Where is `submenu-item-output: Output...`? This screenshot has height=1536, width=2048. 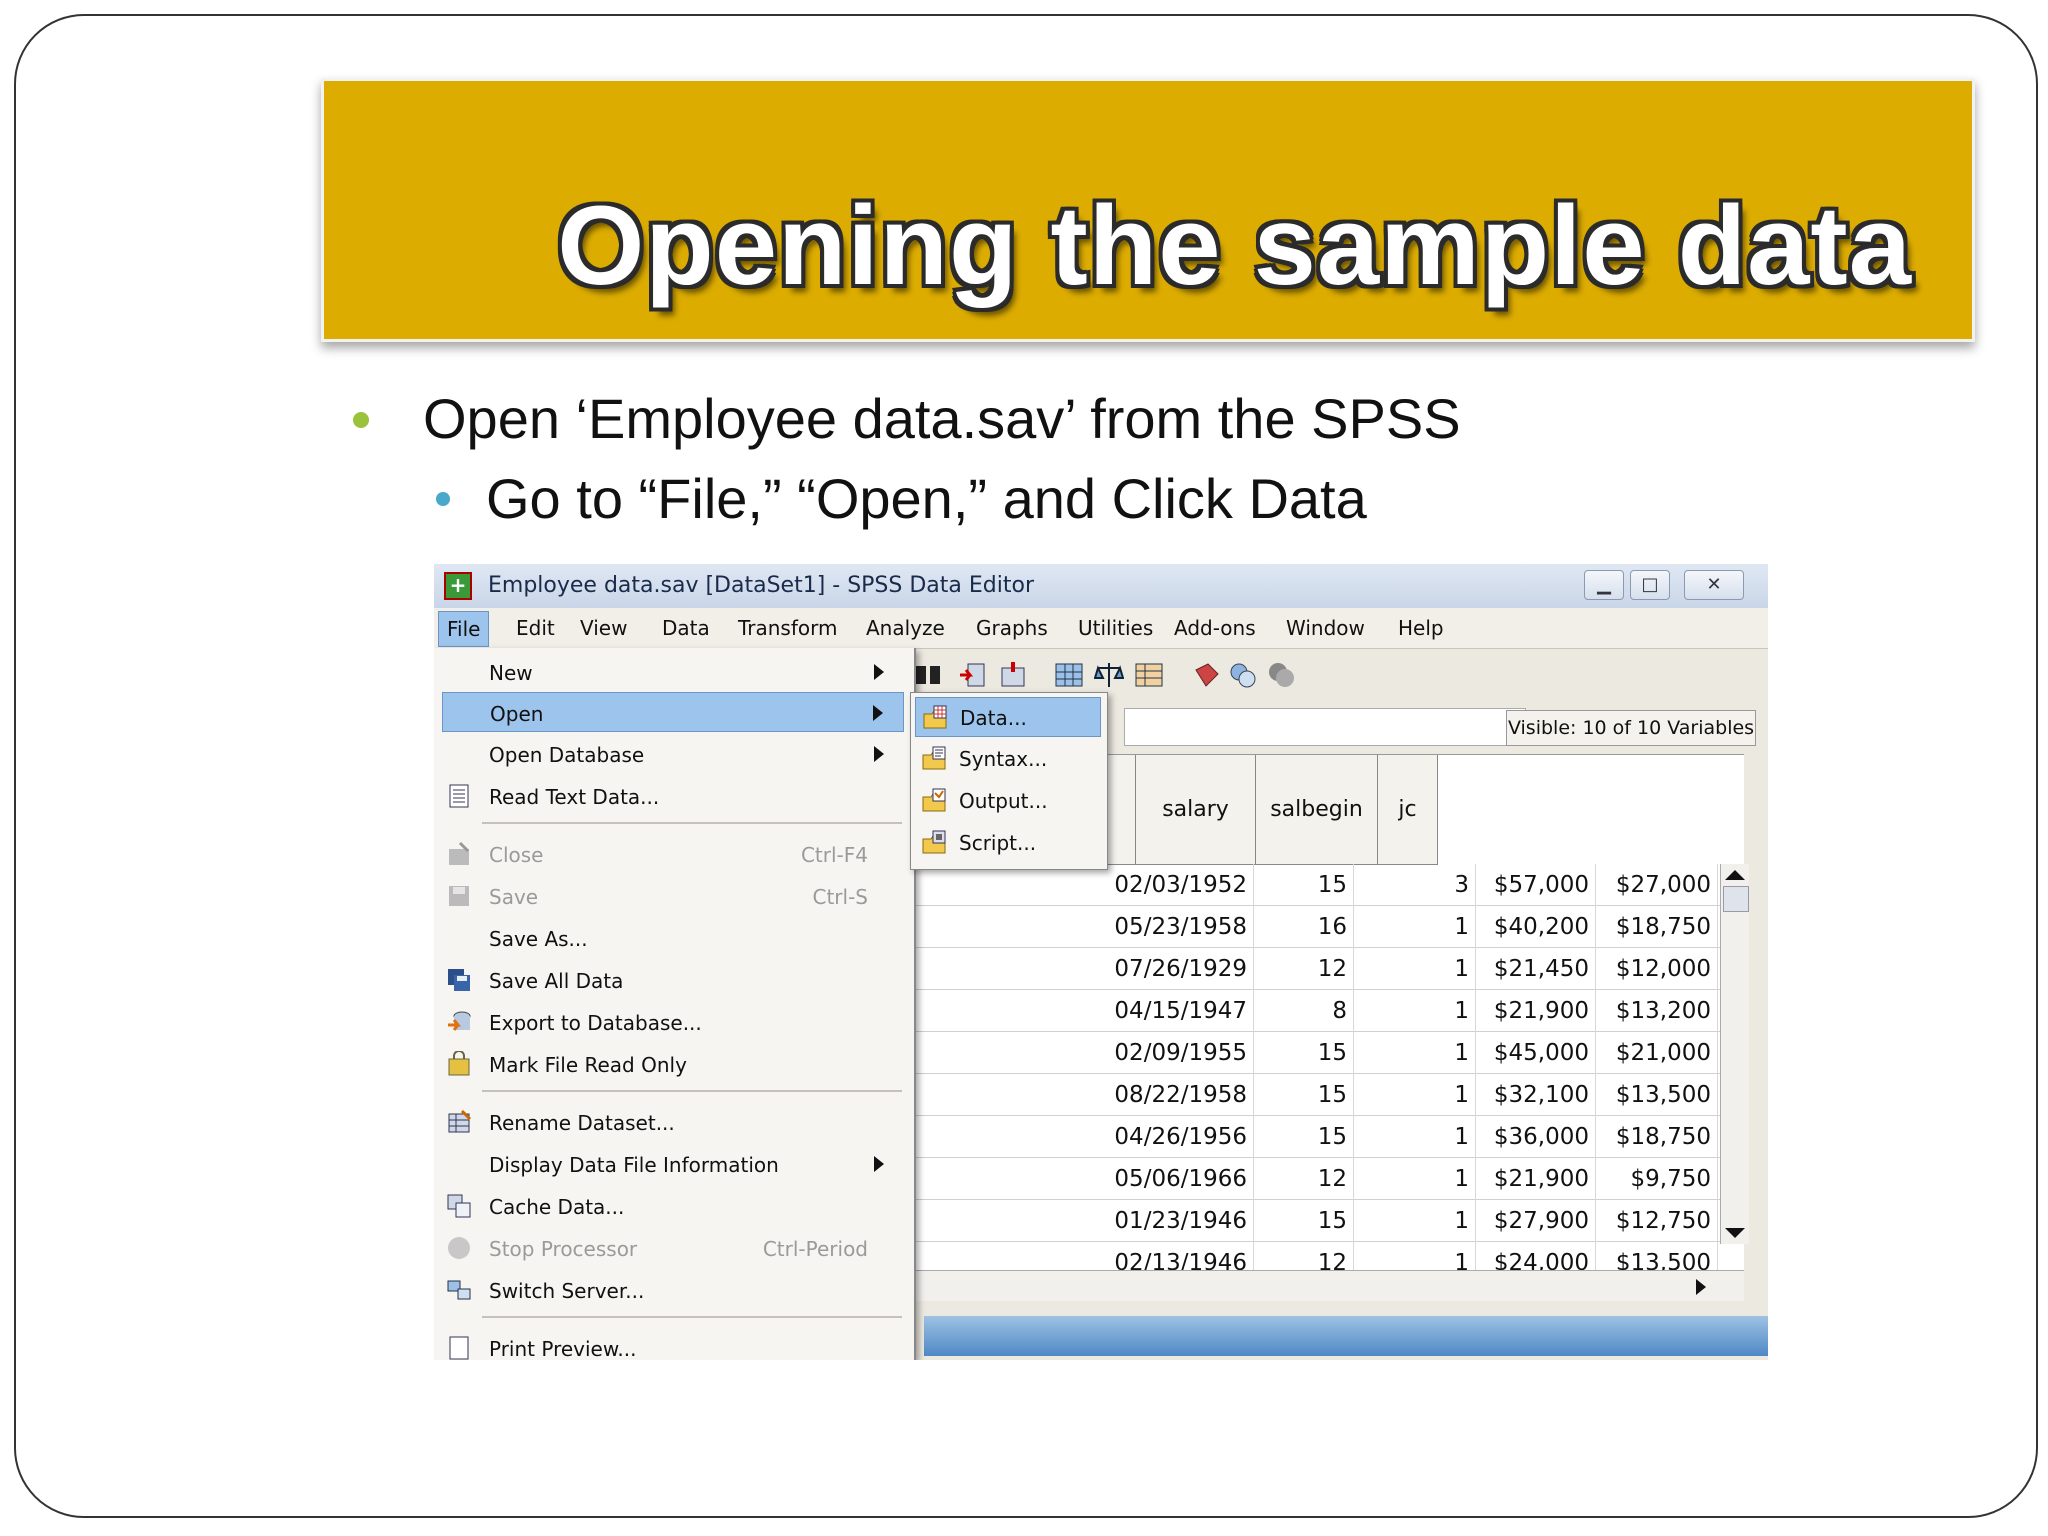 submenu-item-output: Output... is located at coordinates (1008, 801).